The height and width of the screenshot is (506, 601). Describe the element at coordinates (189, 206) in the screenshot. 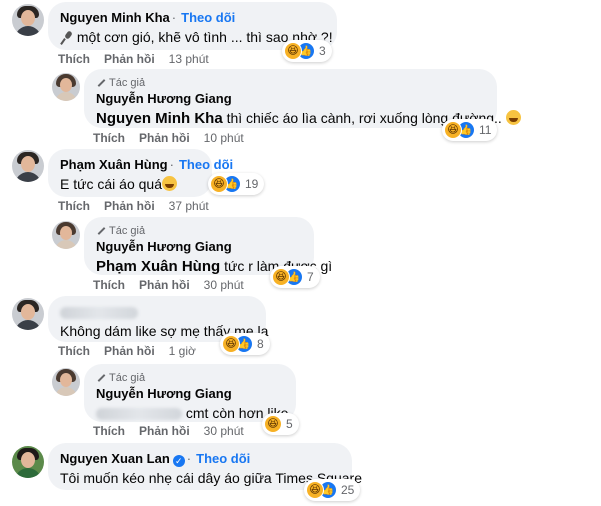

I see `comment-time: 37 phút` at that location.